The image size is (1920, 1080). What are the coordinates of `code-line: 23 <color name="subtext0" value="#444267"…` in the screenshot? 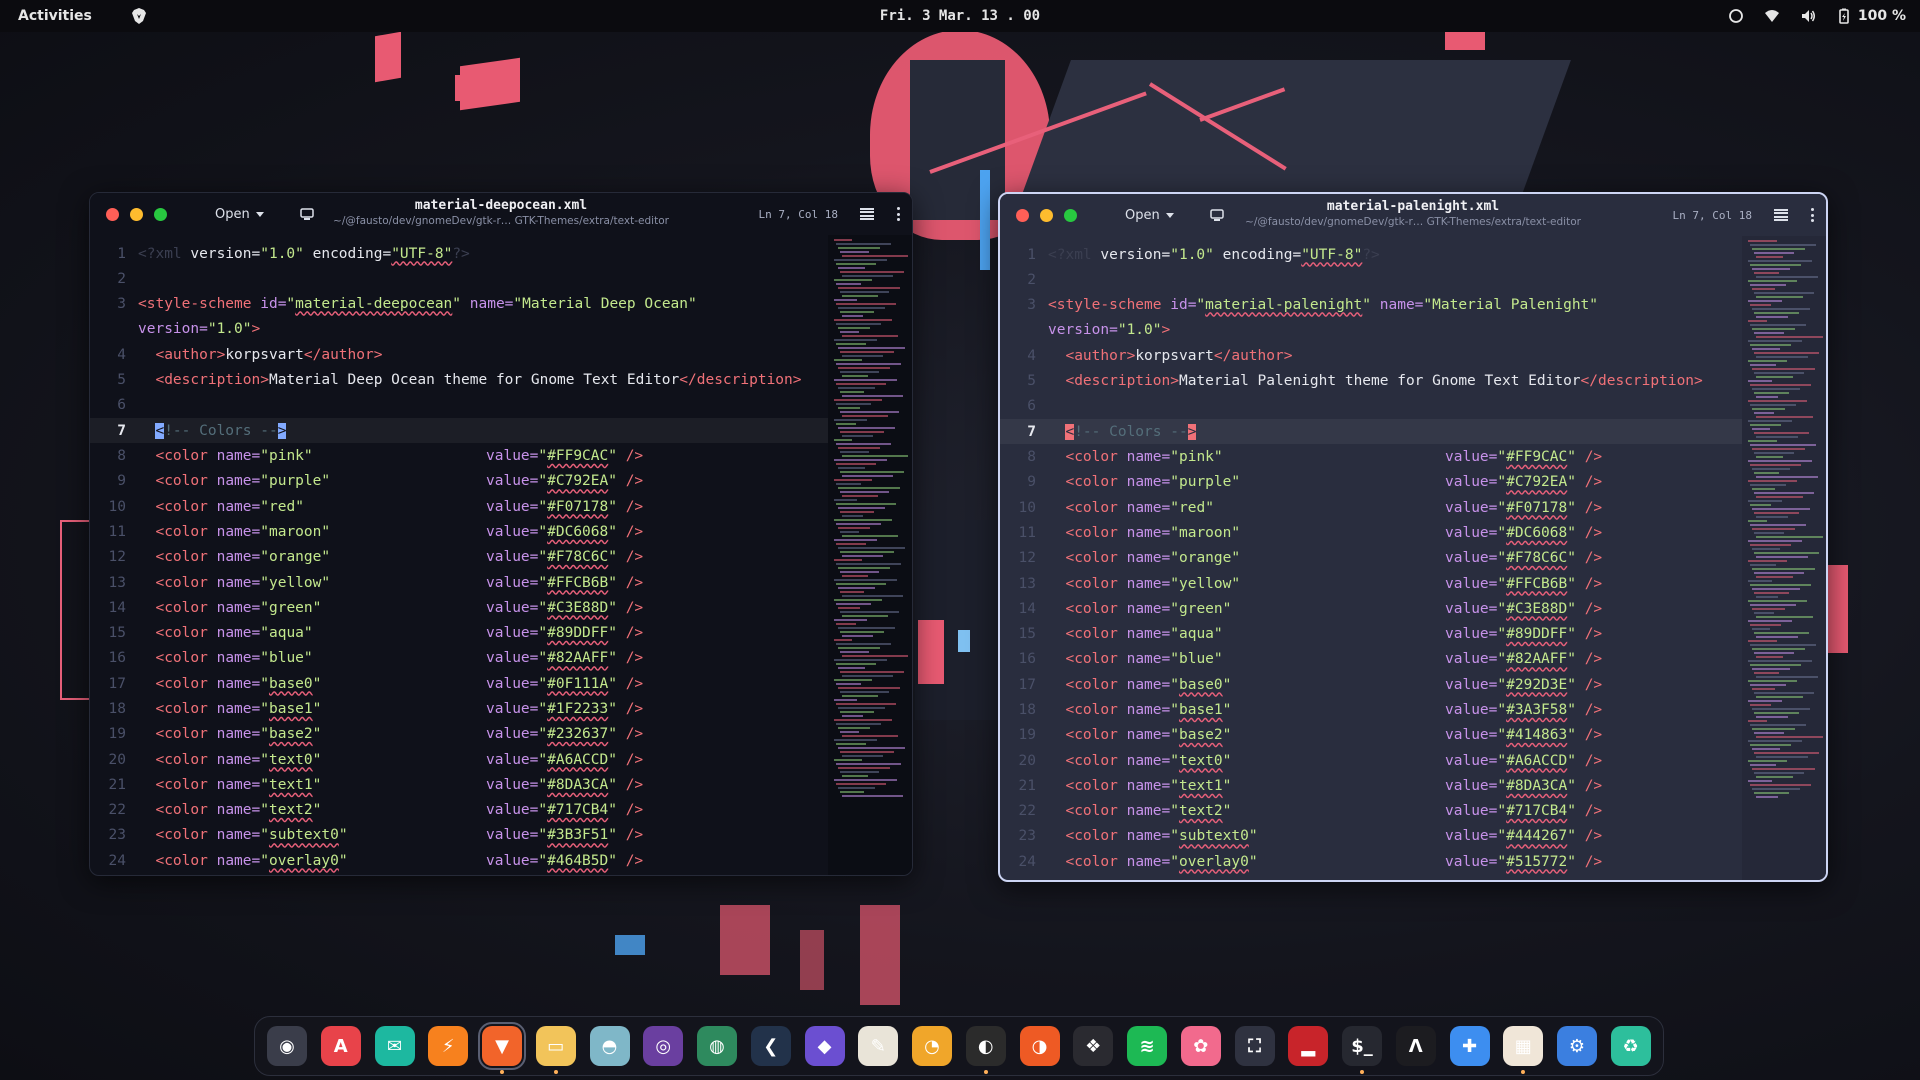 It's located at (1371, 836).